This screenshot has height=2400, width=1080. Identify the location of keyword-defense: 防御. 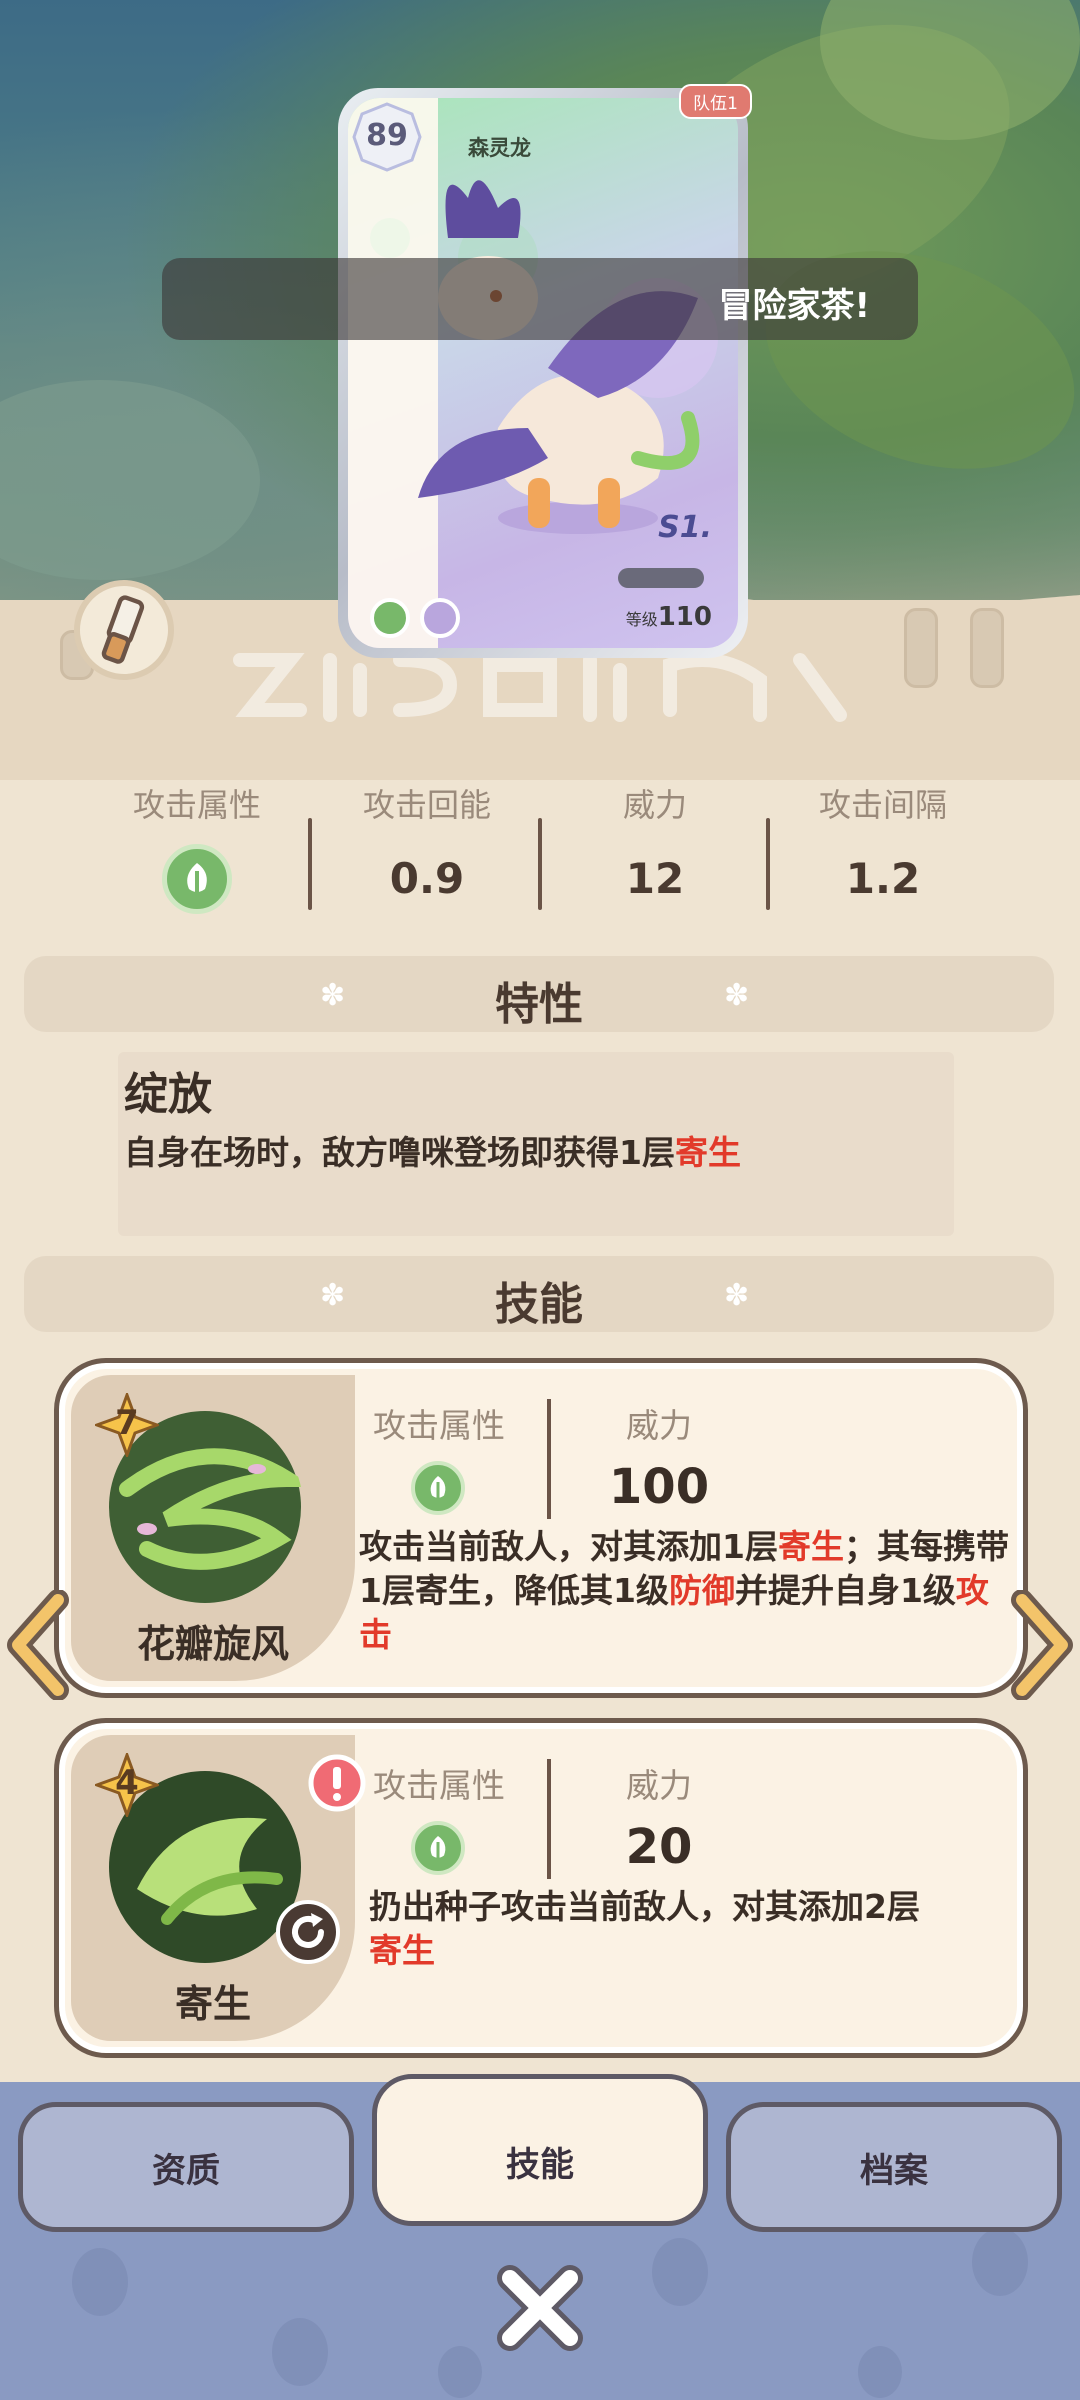
(702, 1590).